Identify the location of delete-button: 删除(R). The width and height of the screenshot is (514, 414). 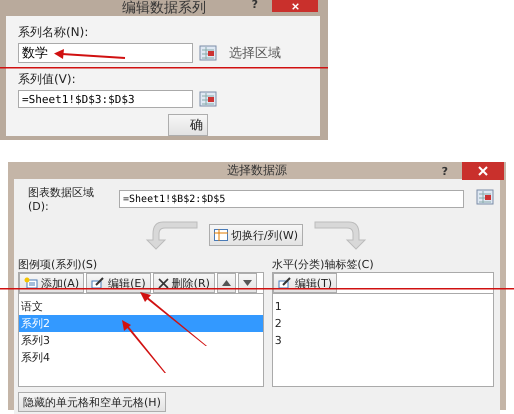
(183, 283).